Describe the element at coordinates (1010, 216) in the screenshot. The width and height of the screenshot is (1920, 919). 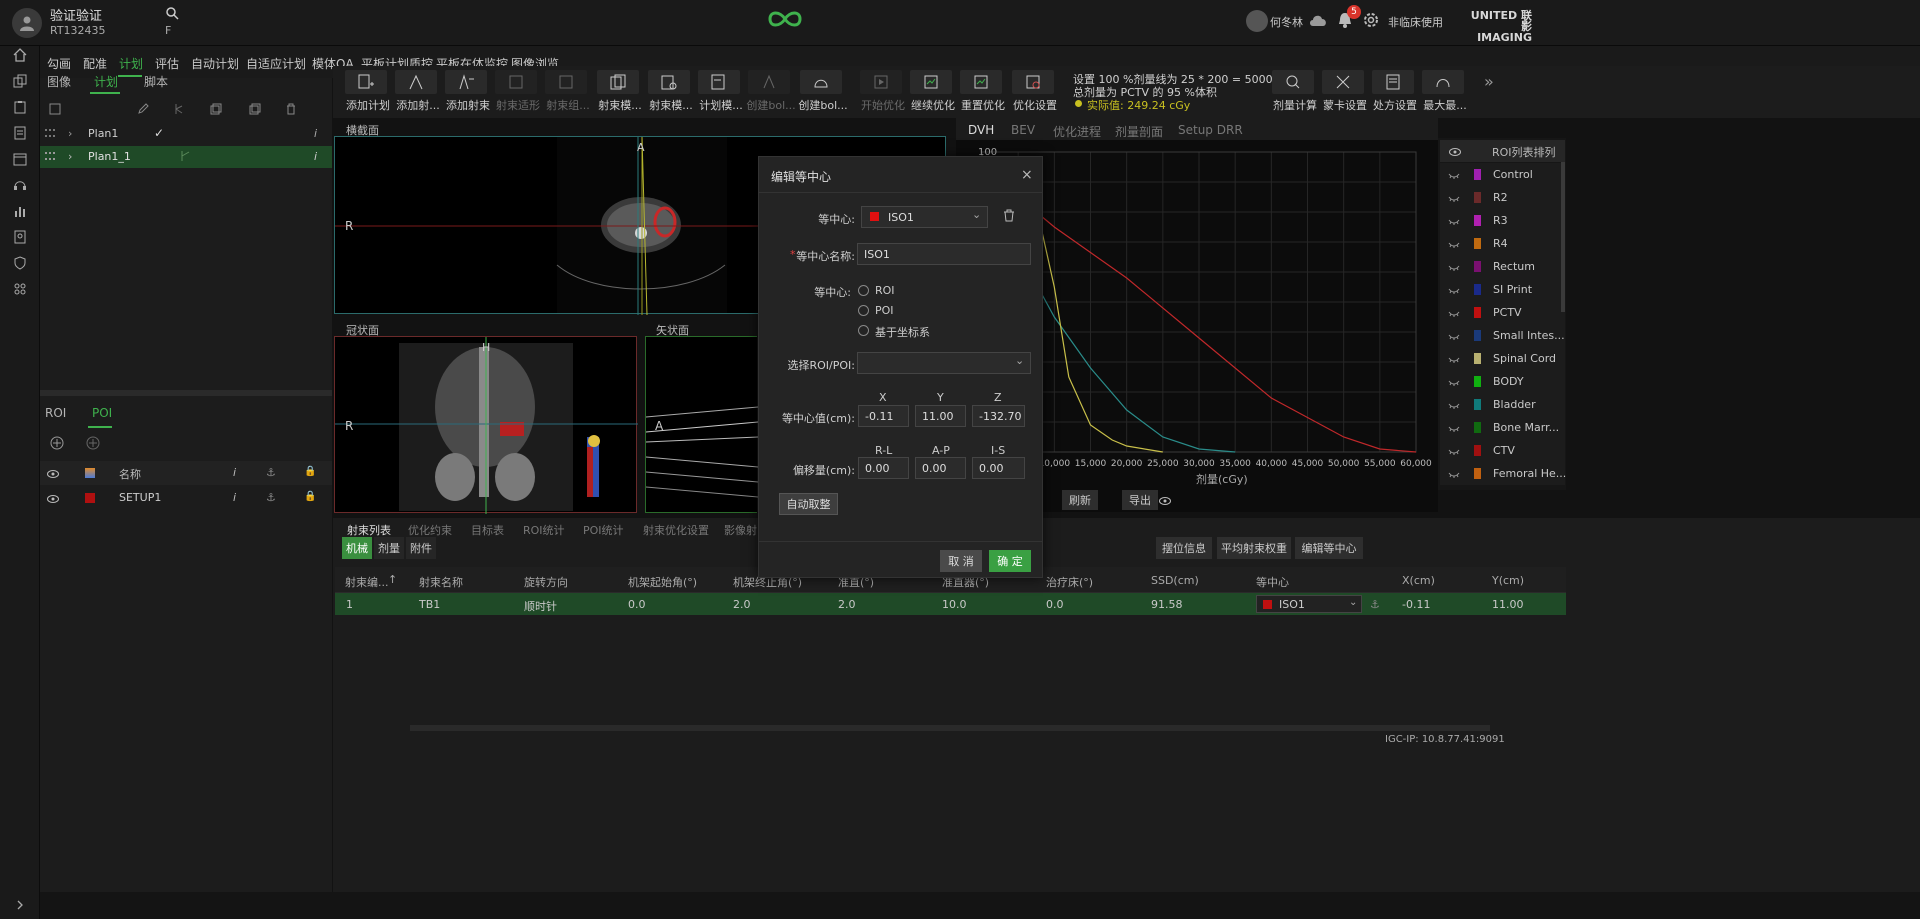
I see `delete-trash-icon` at that location.